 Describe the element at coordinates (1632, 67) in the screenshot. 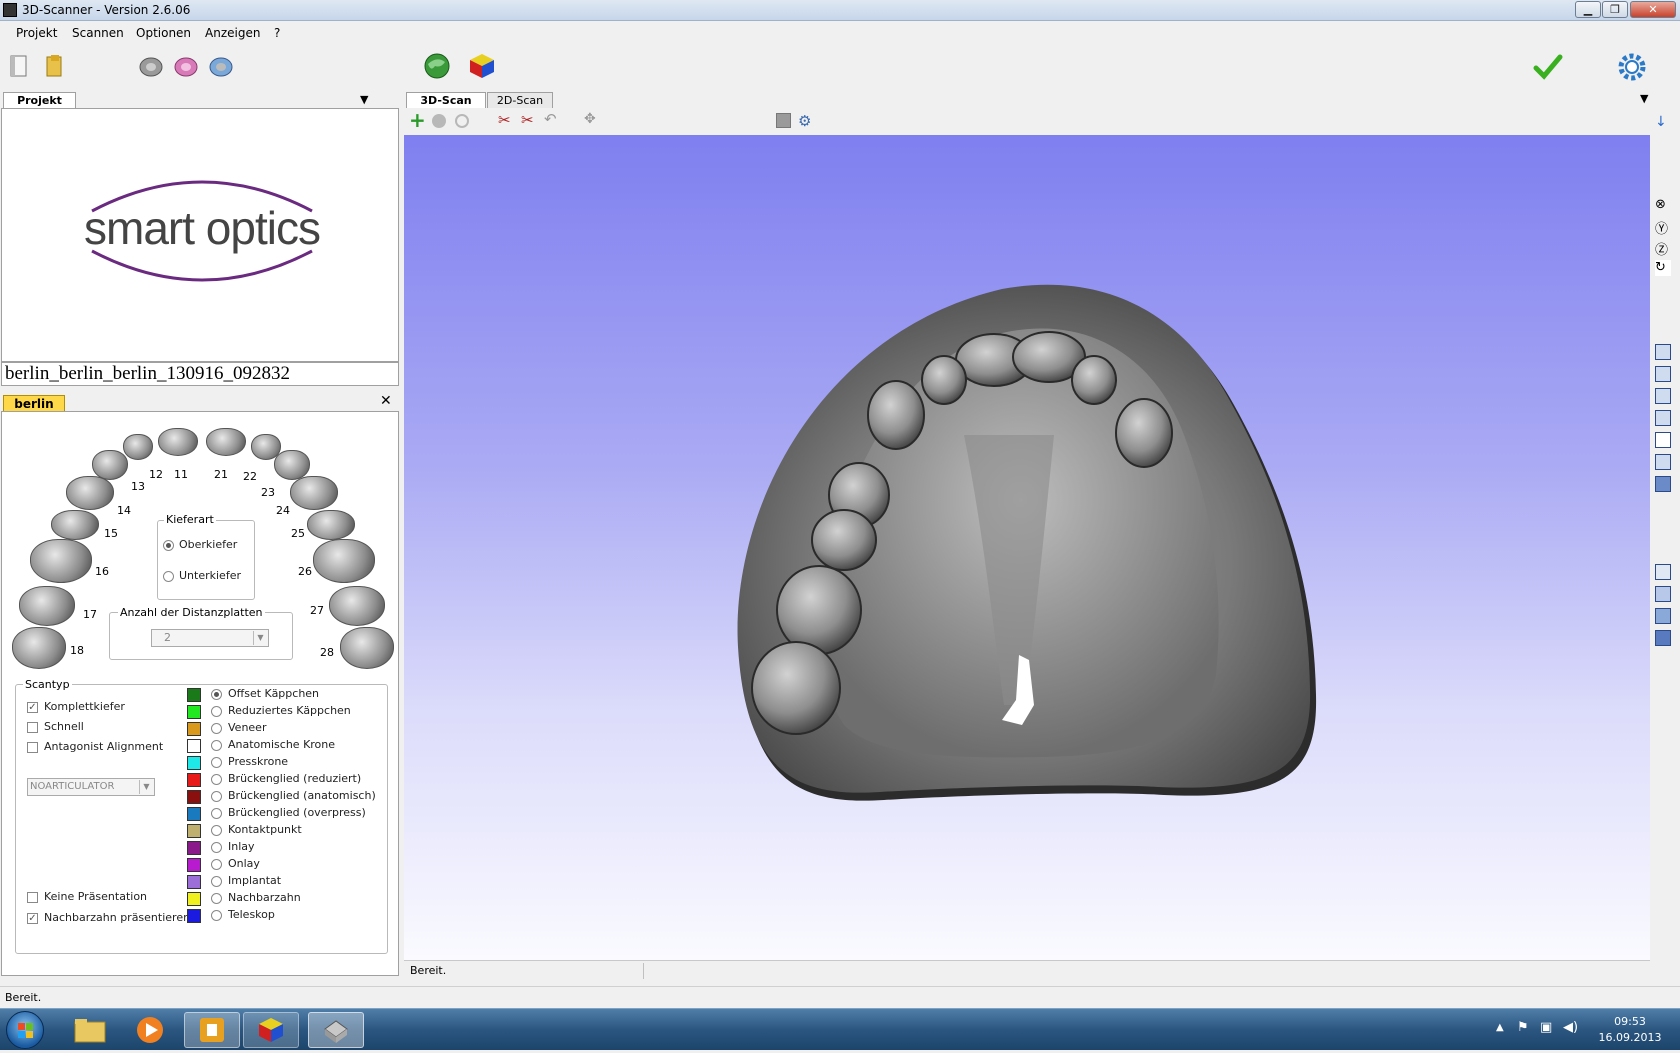

I see `settings-gear-icon` at that location.